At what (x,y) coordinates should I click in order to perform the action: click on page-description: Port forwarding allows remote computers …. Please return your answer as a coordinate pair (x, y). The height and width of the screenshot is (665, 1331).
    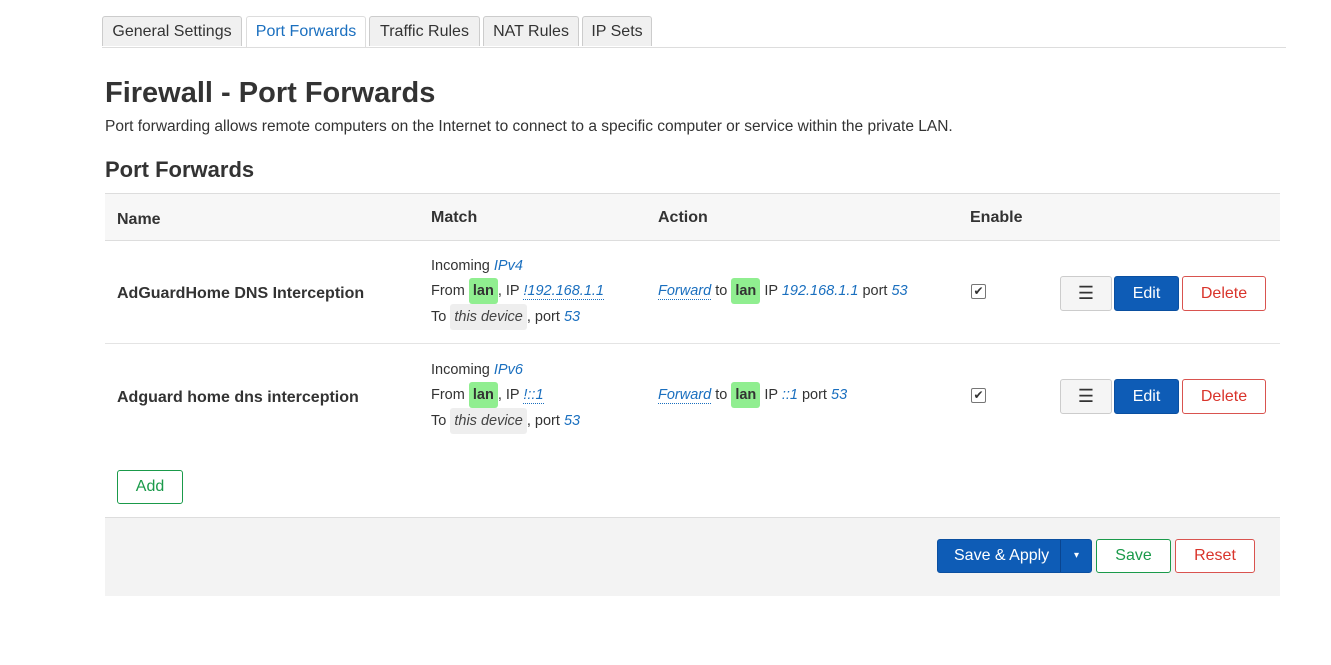
    Looking at the image, I should click on (529, 126).